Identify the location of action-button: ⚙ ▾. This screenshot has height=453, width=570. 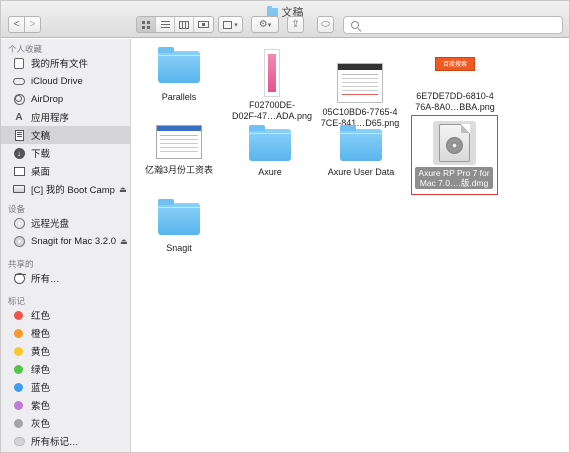
(265, 24).